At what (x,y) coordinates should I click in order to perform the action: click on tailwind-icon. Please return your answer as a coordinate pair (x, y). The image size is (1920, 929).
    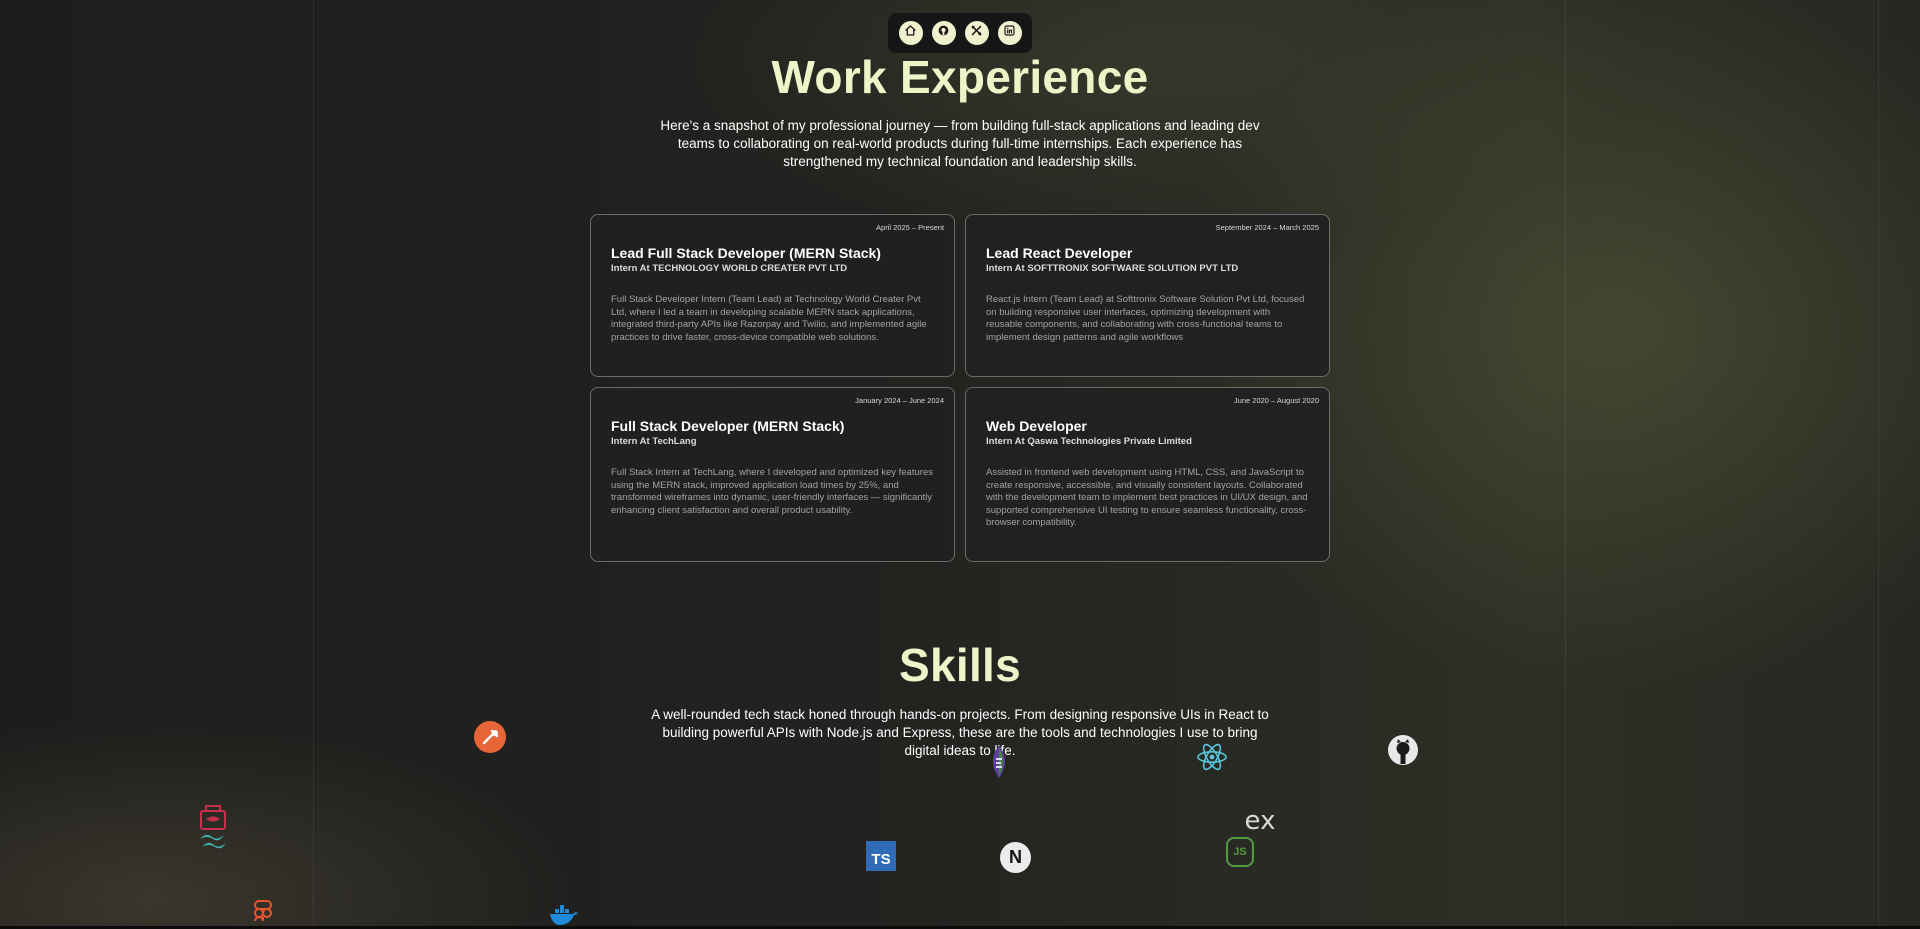
    Looking at the image, I should click on (213, 841).